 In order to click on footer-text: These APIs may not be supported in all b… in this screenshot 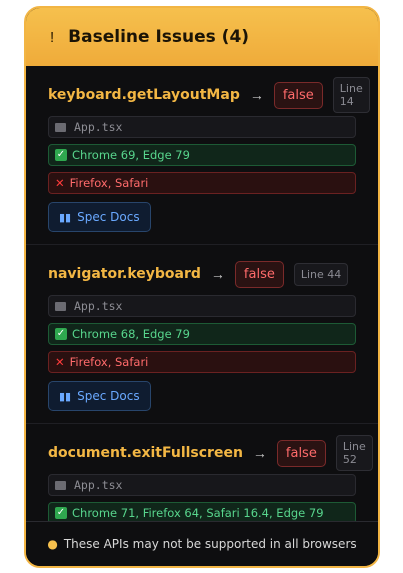, I will do `click(210, 544)`.